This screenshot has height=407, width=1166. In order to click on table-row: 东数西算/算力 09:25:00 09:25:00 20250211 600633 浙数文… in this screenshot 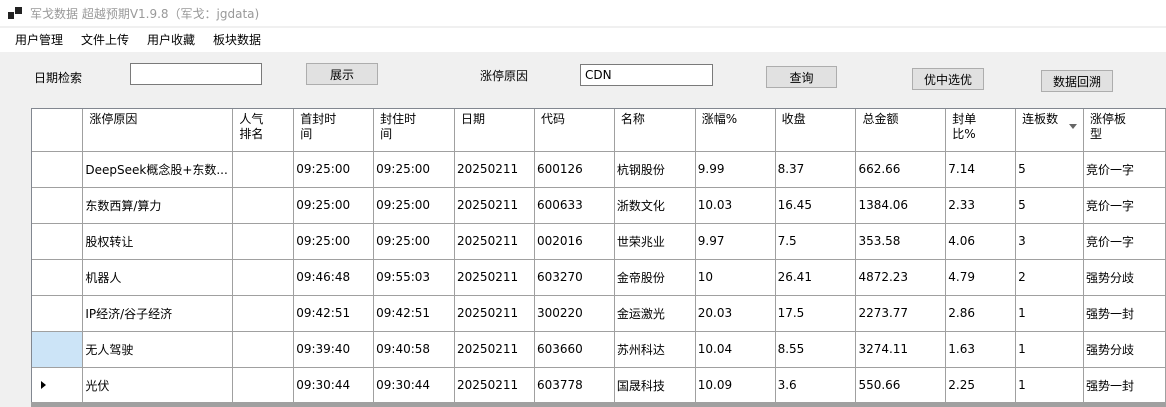, I will do `click(599, 205)`.